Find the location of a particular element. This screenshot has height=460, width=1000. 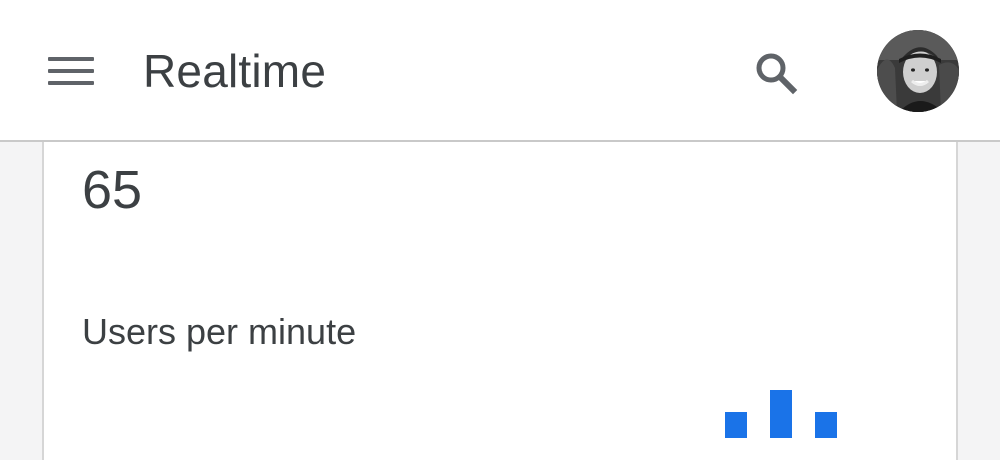

search-icon is located at coordinates (777, 74).